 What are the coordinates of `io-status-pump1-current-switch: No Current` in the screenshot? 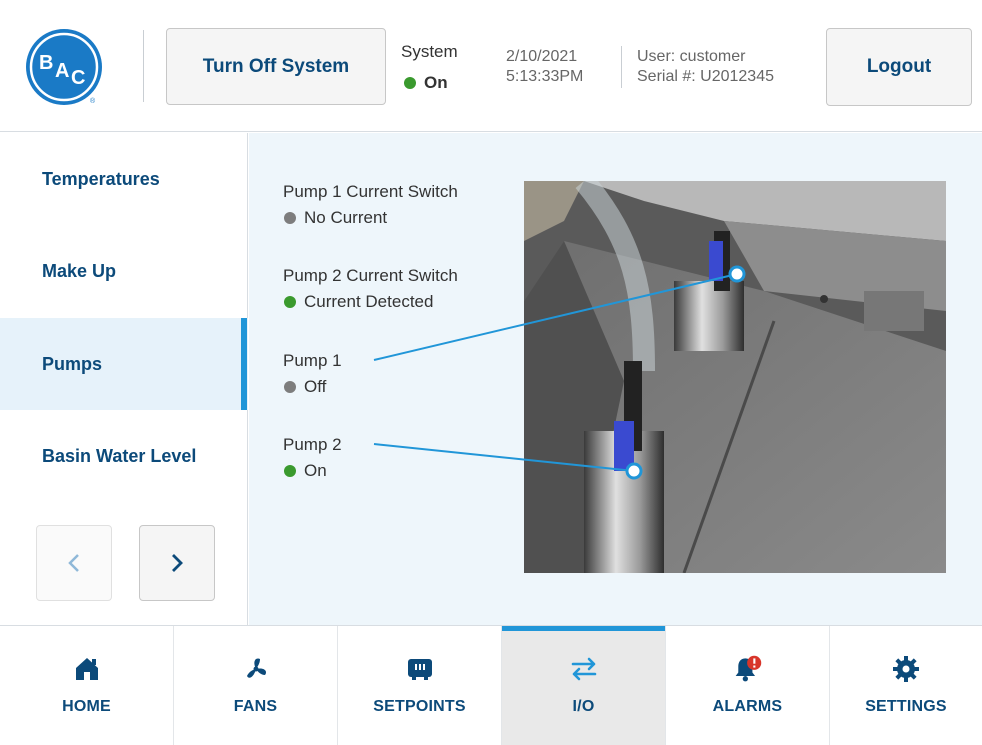 It's located at (335, 218).